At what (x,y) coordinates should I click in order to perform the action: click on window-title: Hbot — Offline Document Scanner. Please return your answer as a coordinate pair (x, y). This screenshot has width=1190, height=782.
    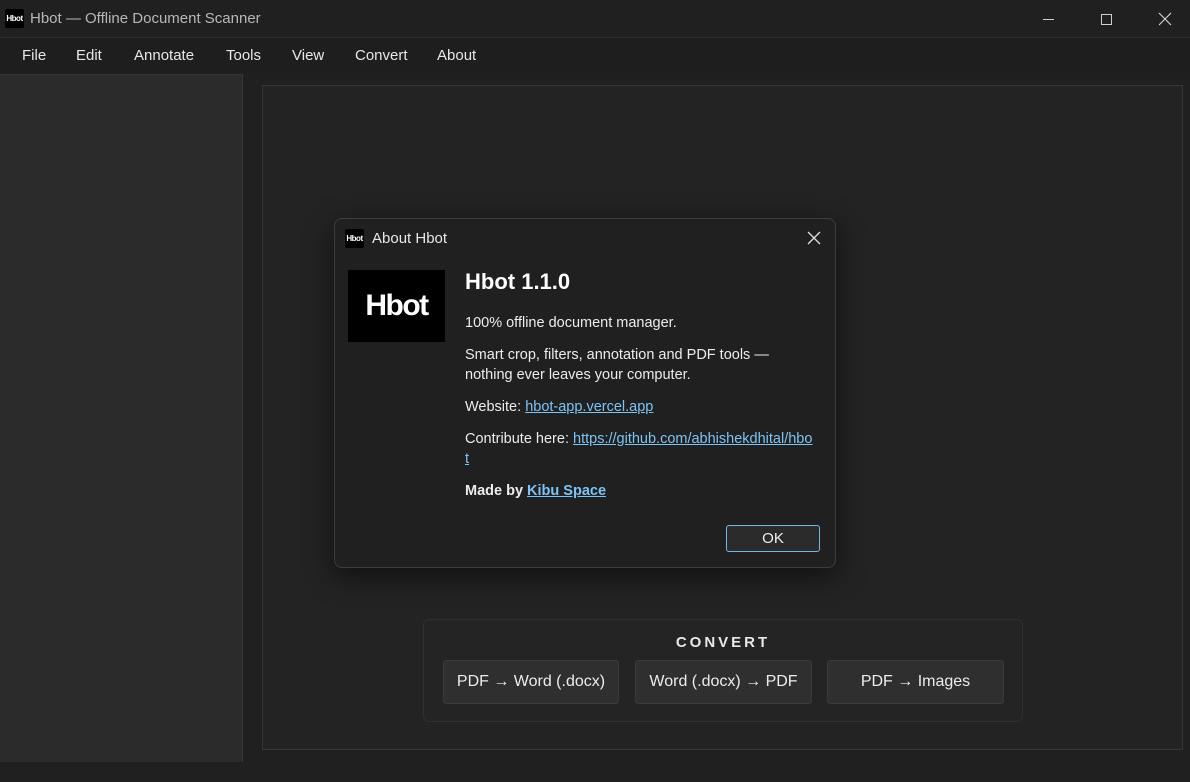
    Looking at the image, I should click on (145, 18).